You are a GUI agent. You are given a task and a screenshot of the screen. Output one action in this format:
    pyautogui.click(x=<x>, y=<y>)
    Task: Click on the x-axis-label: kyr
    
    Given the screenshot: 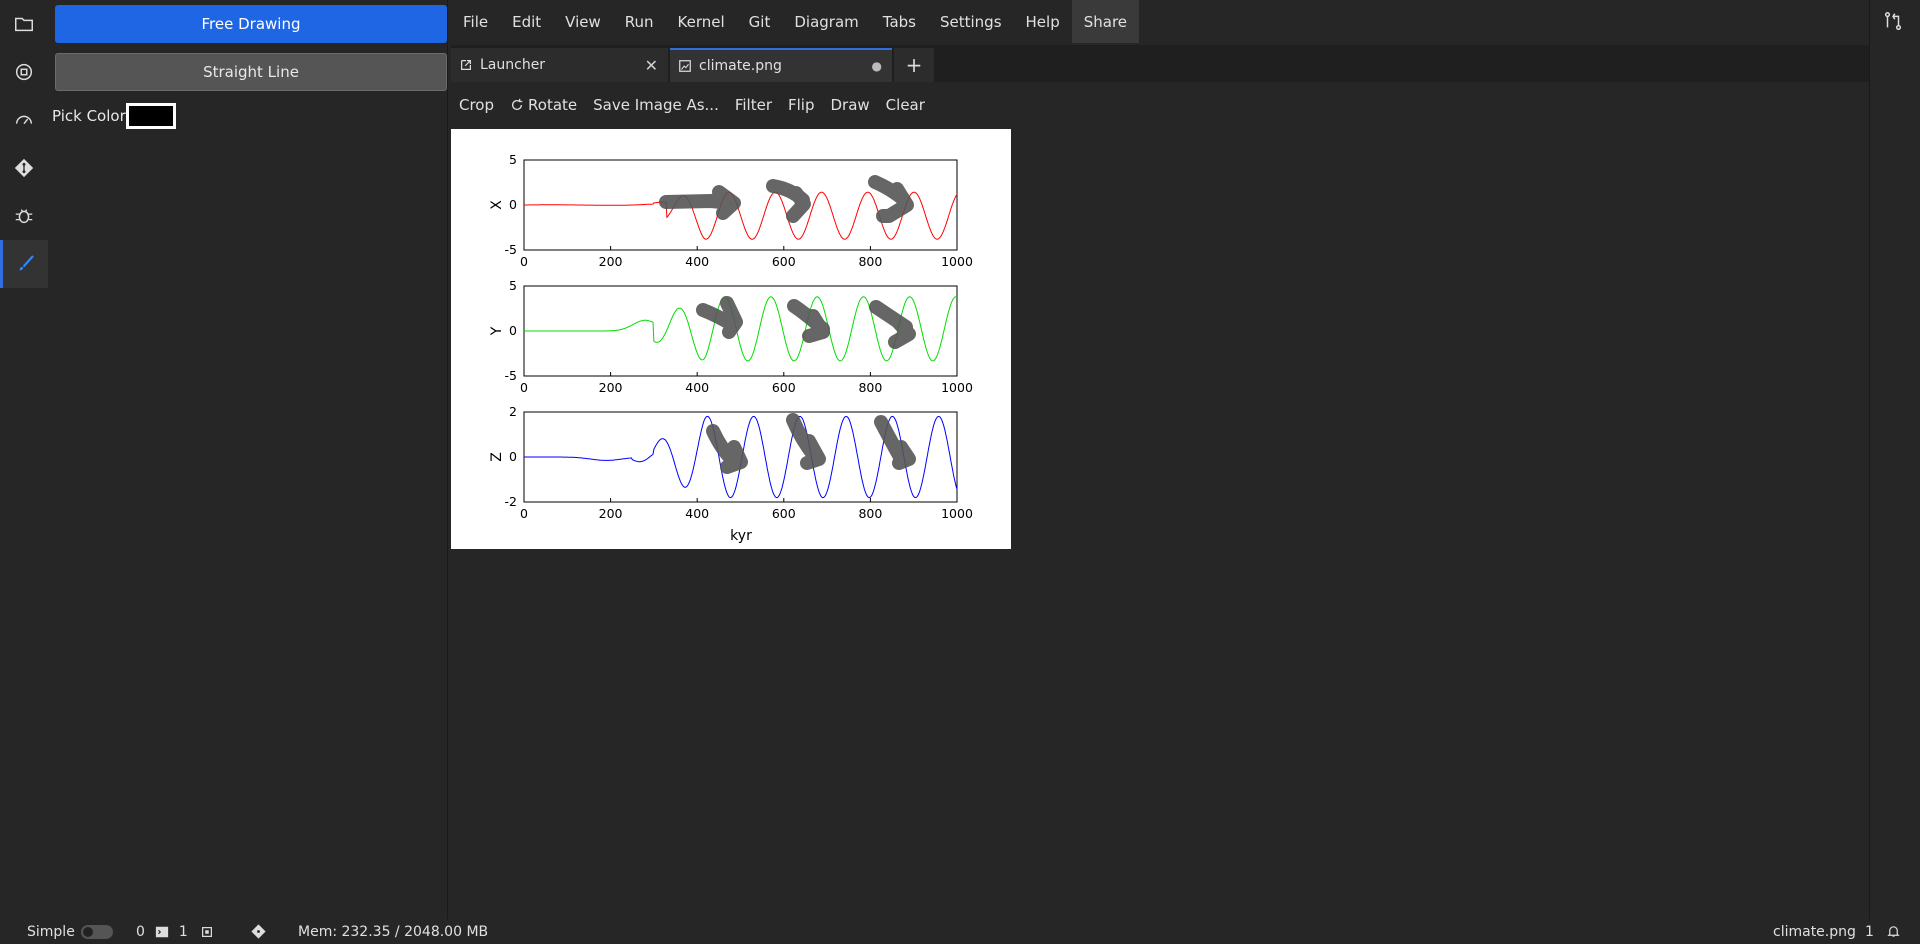 What is the action you would take?
    pyautogui.click(x=741, y=536)
    